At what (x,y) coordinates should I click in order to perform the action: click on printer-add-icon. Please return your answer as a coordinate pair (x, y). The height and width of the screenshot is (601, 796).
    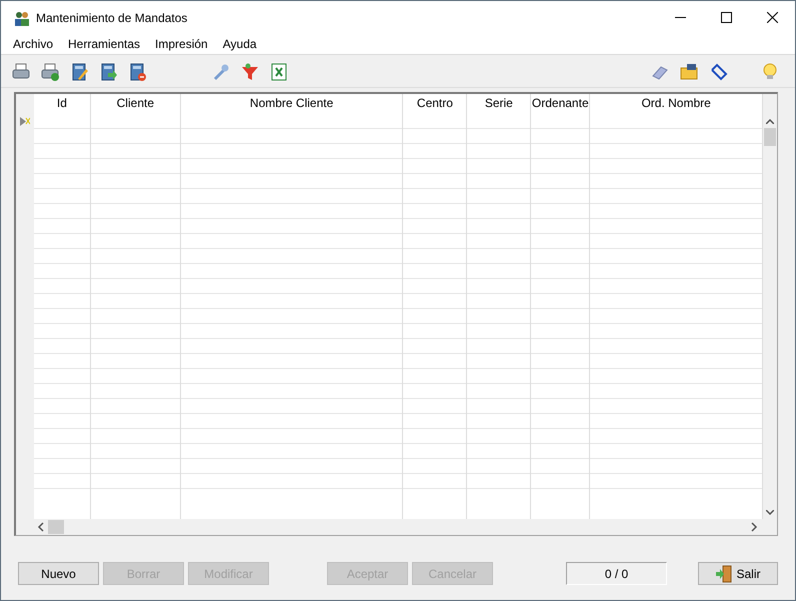
    Looking at the image, I should click on (50, 72).